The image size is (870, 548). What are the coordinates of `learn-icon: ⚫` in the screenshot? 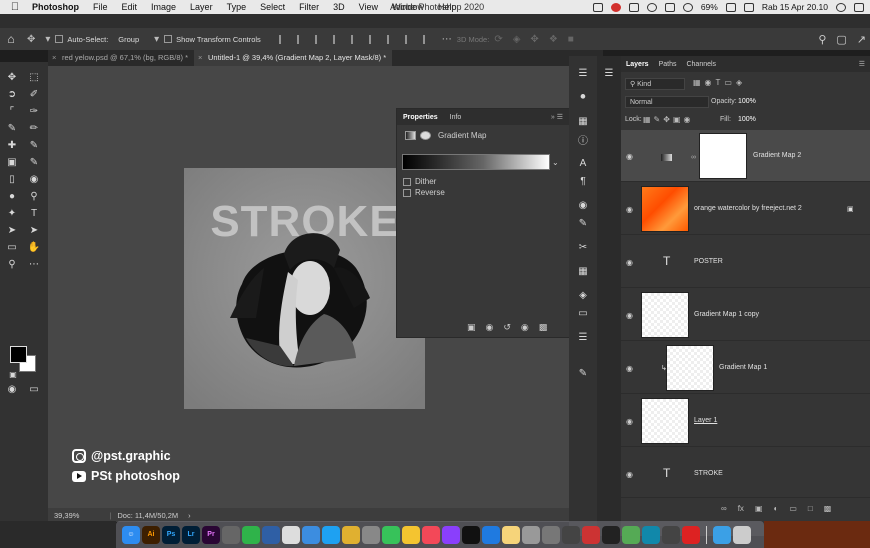 It's located at (583, 97).